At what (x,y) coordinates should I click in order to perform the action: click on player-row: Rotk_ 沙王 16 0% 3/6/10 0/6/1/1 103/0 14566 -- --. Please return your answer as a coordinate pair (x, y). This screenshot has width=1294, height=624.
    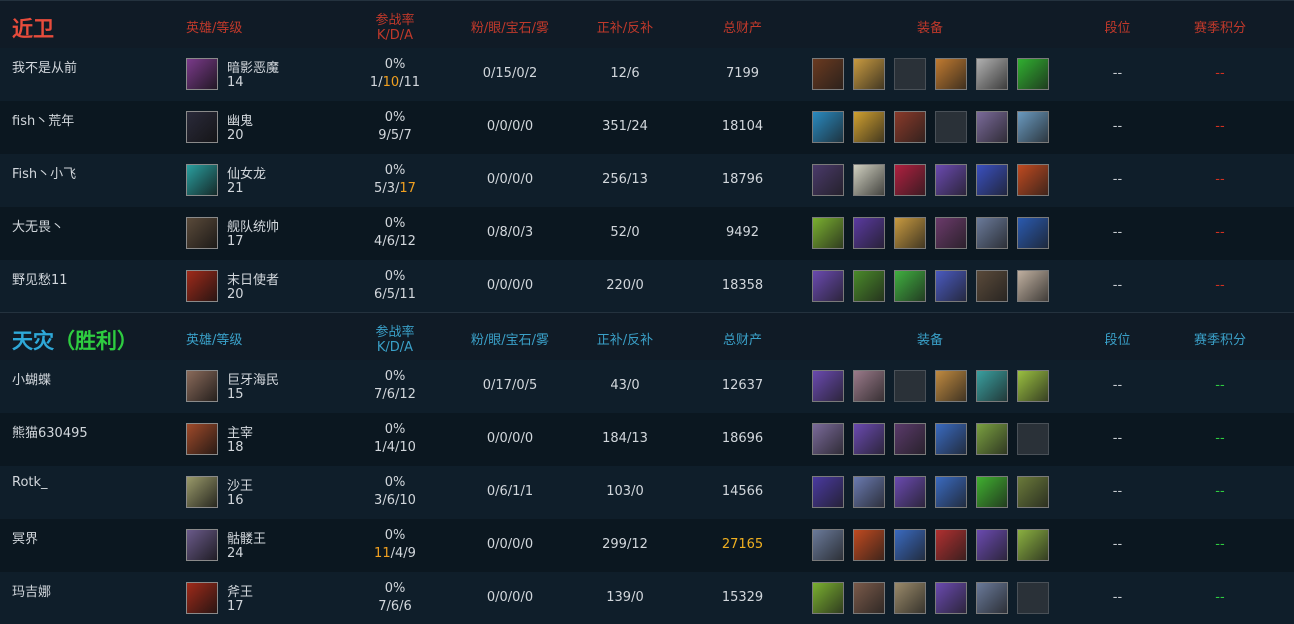
    Looking at the image, I should click on (647, 492).